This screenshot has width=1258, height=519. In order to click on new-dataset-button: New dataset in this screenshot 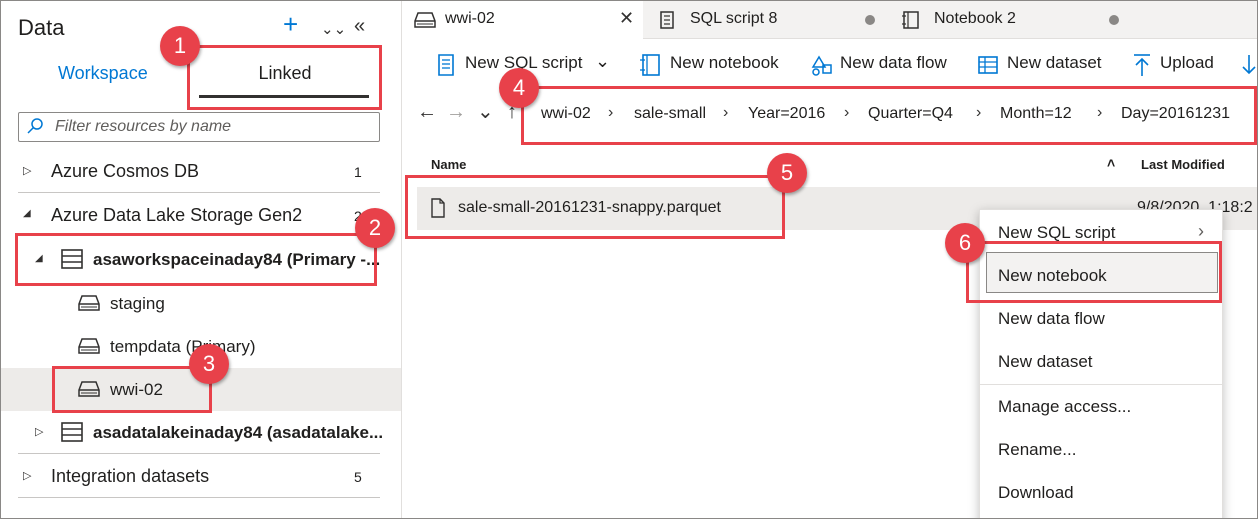, I will do `click(1054, 63)`.